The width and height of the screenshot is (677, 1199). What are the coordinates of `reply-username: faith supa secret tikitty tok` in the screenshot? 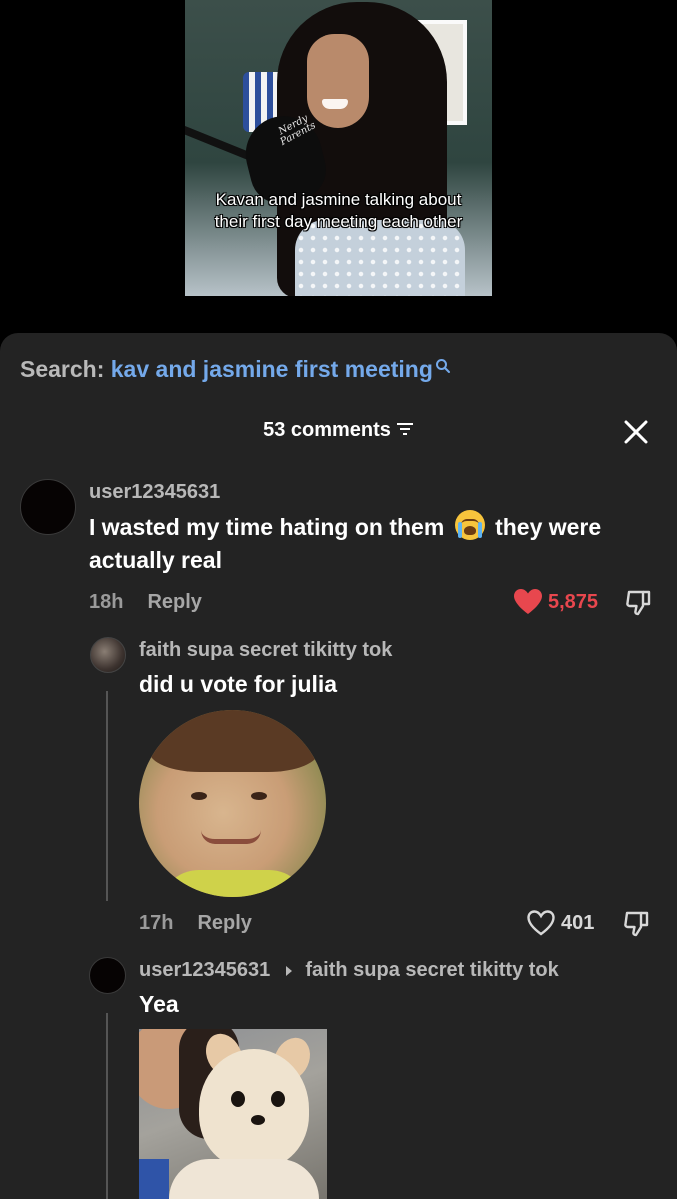 It's located at (265, 650).